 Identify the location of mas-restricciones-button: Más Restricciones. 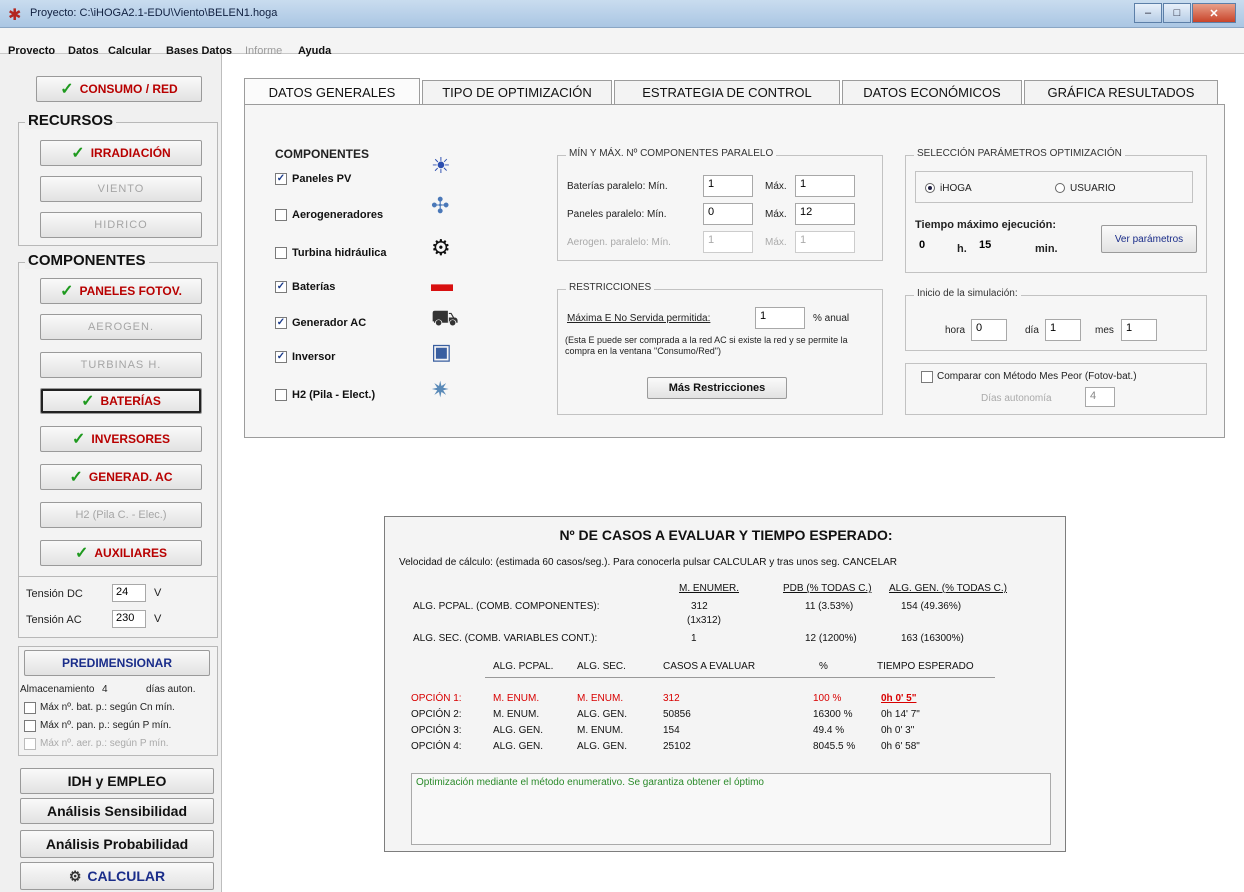
(717, 388).